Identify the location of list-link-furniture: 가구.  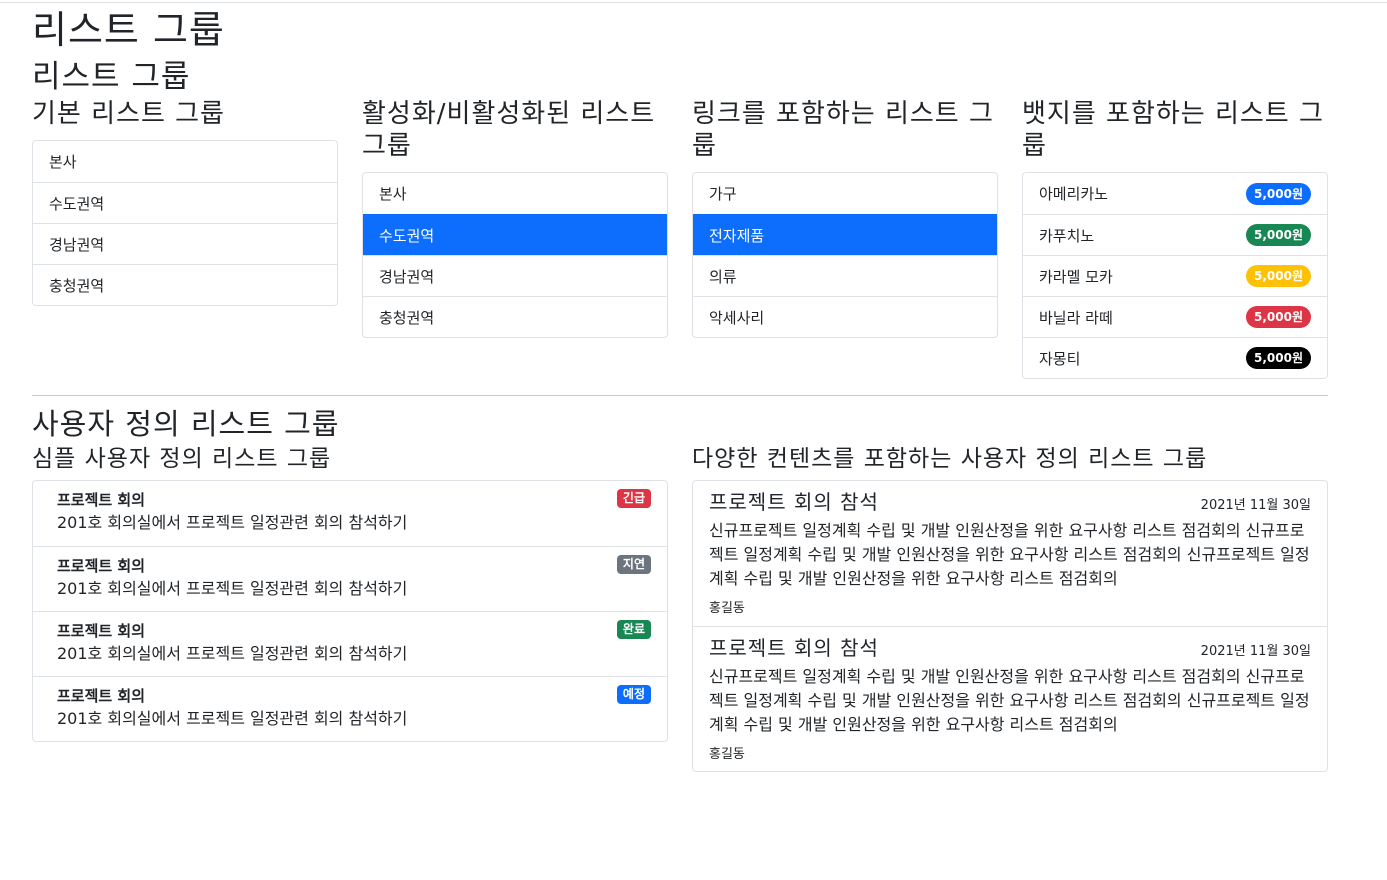
(845, 193).